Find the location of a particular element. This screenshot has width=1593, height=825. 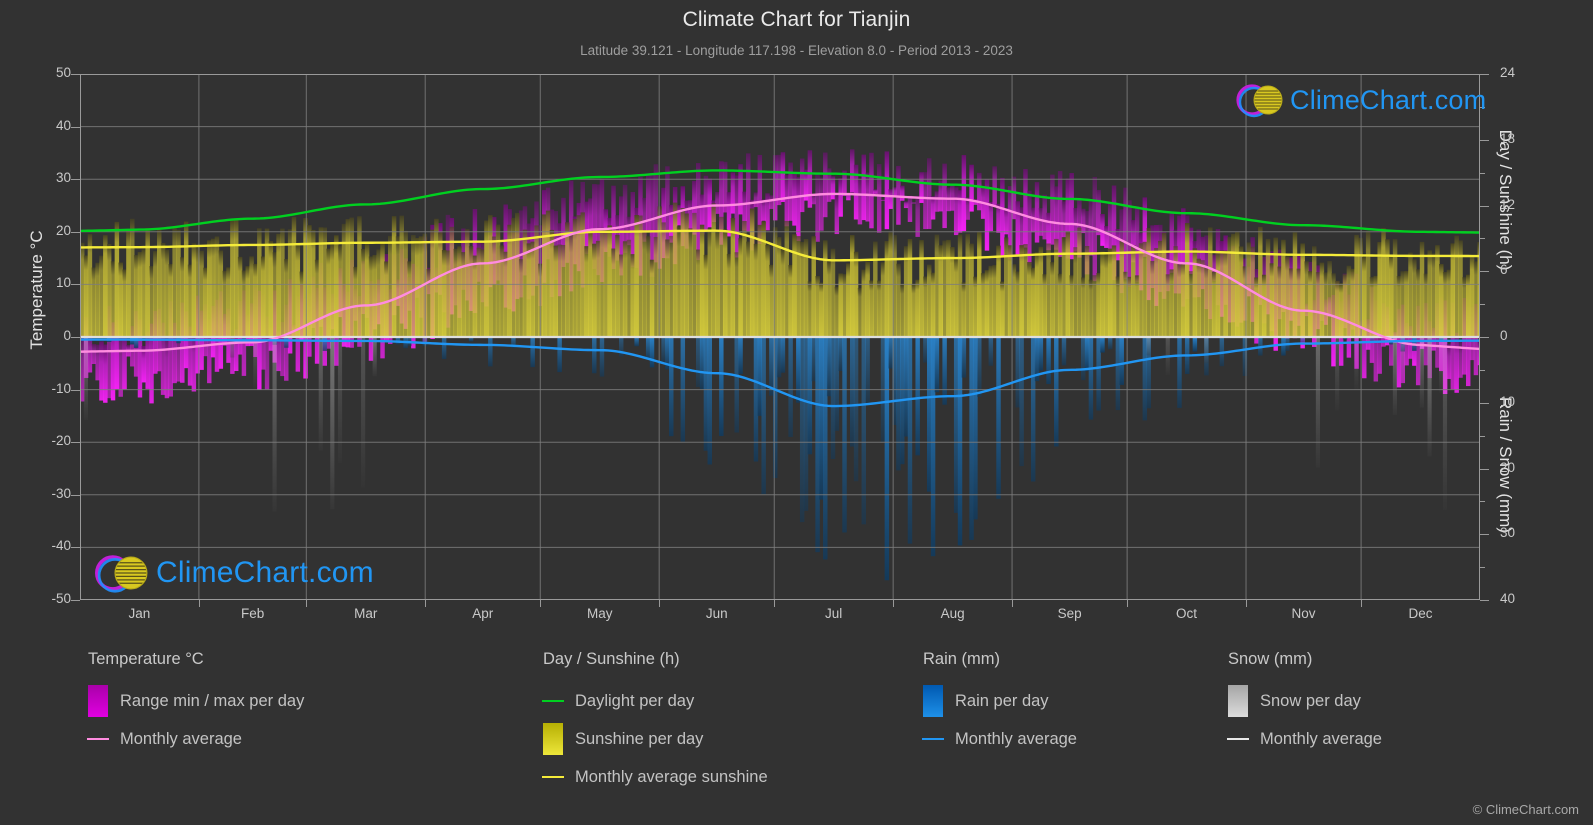

legend-item-label: Daylight per day is located at coordinates (635, 700).